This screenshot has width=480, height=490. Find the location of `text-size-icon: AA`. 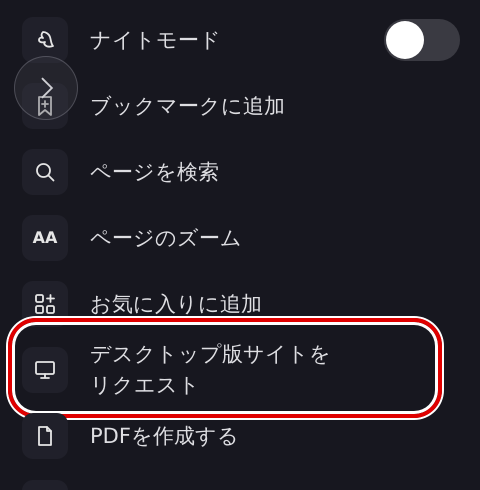

text-size-icon: AA is located at coordinates (45, 238).